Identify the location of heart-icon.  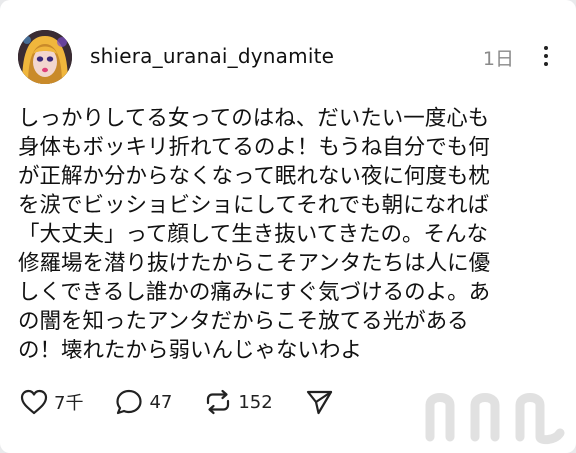
(34, 402).